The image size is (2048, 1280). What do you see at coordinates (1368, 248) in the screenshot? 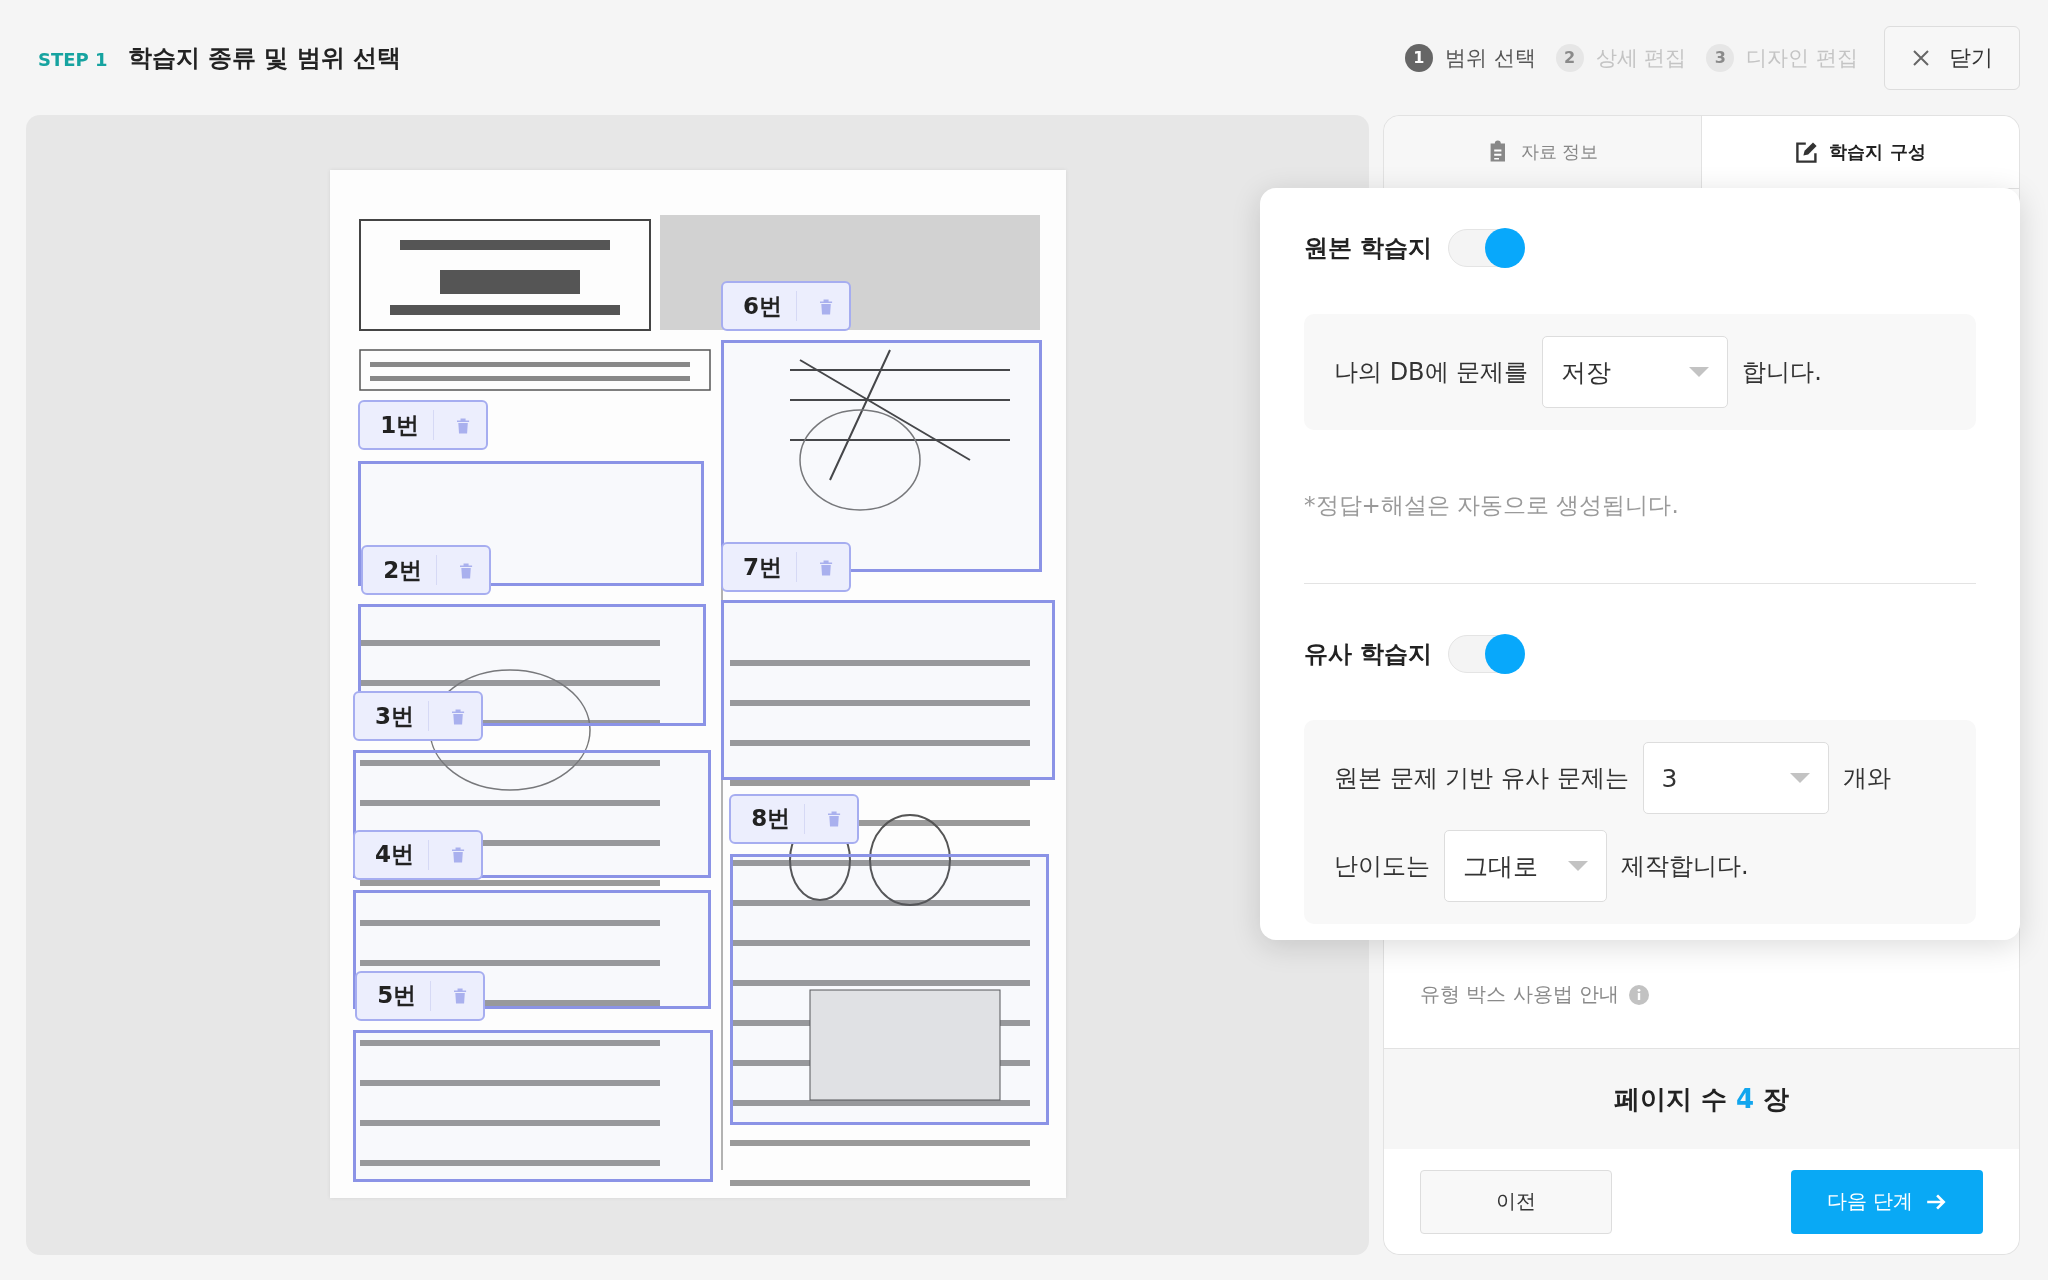
I see `section-title: 원본 학습지` at bounding box center [1368, 248].